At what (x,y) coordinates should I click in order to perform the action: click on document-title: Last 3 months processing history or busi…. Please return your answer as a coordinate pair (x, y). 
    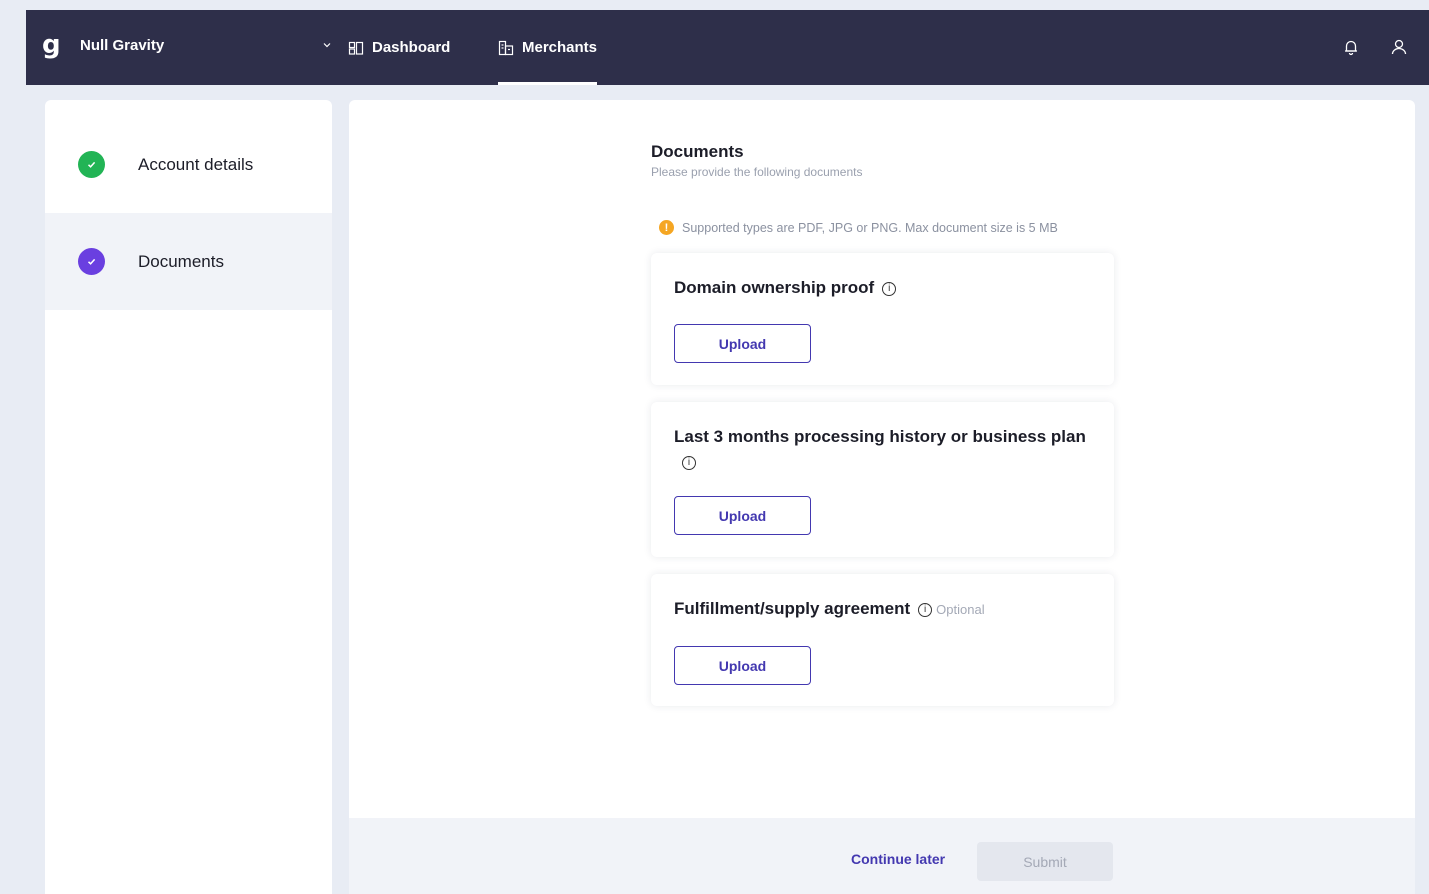
    Looking at the image, I should click on (884, 449).